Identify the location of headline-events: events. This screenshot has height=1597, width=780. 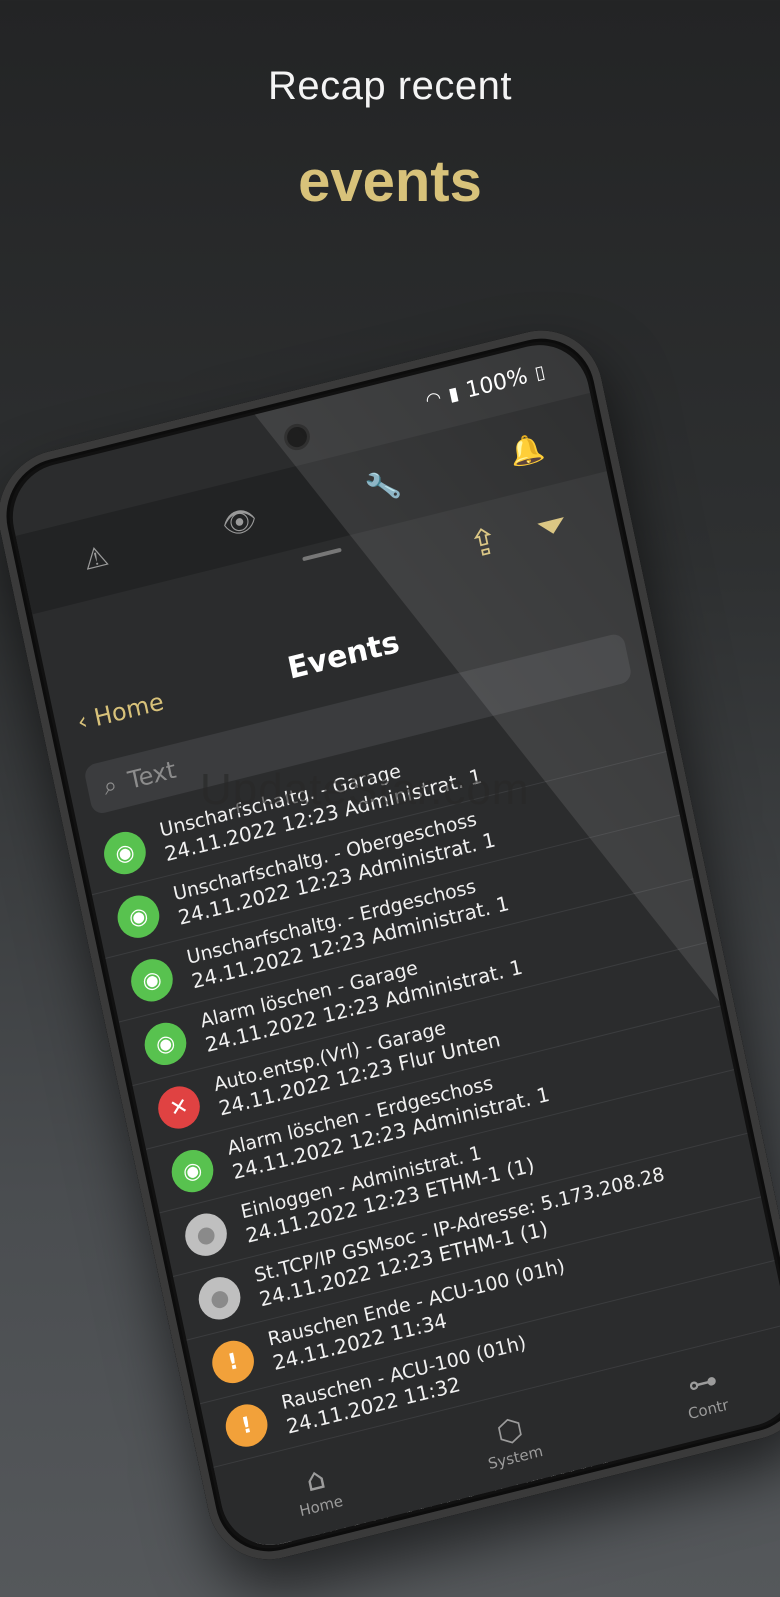
(390, 181).